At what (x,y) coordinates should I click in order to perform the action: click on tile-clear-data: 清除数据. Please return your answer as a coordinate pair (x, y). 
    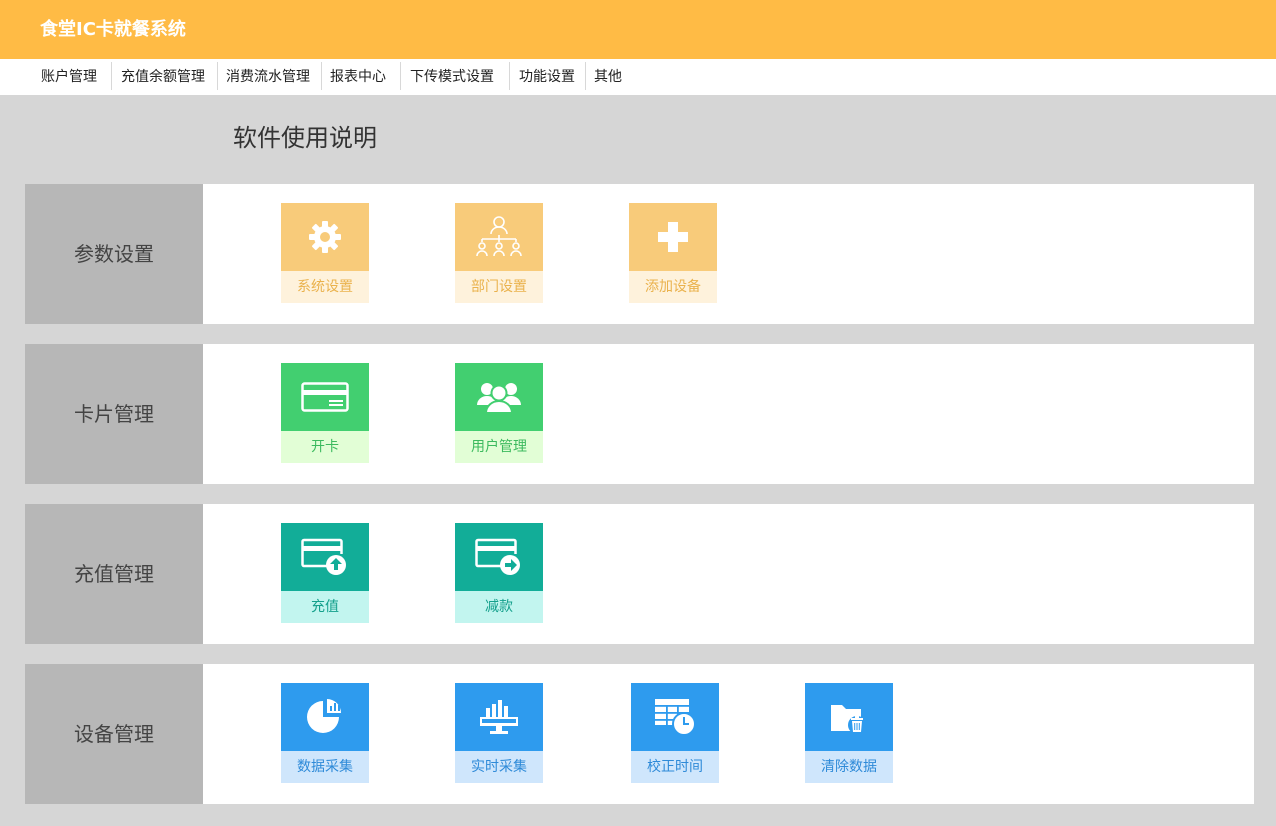
    Looking at the image, I should click on (849, 733).